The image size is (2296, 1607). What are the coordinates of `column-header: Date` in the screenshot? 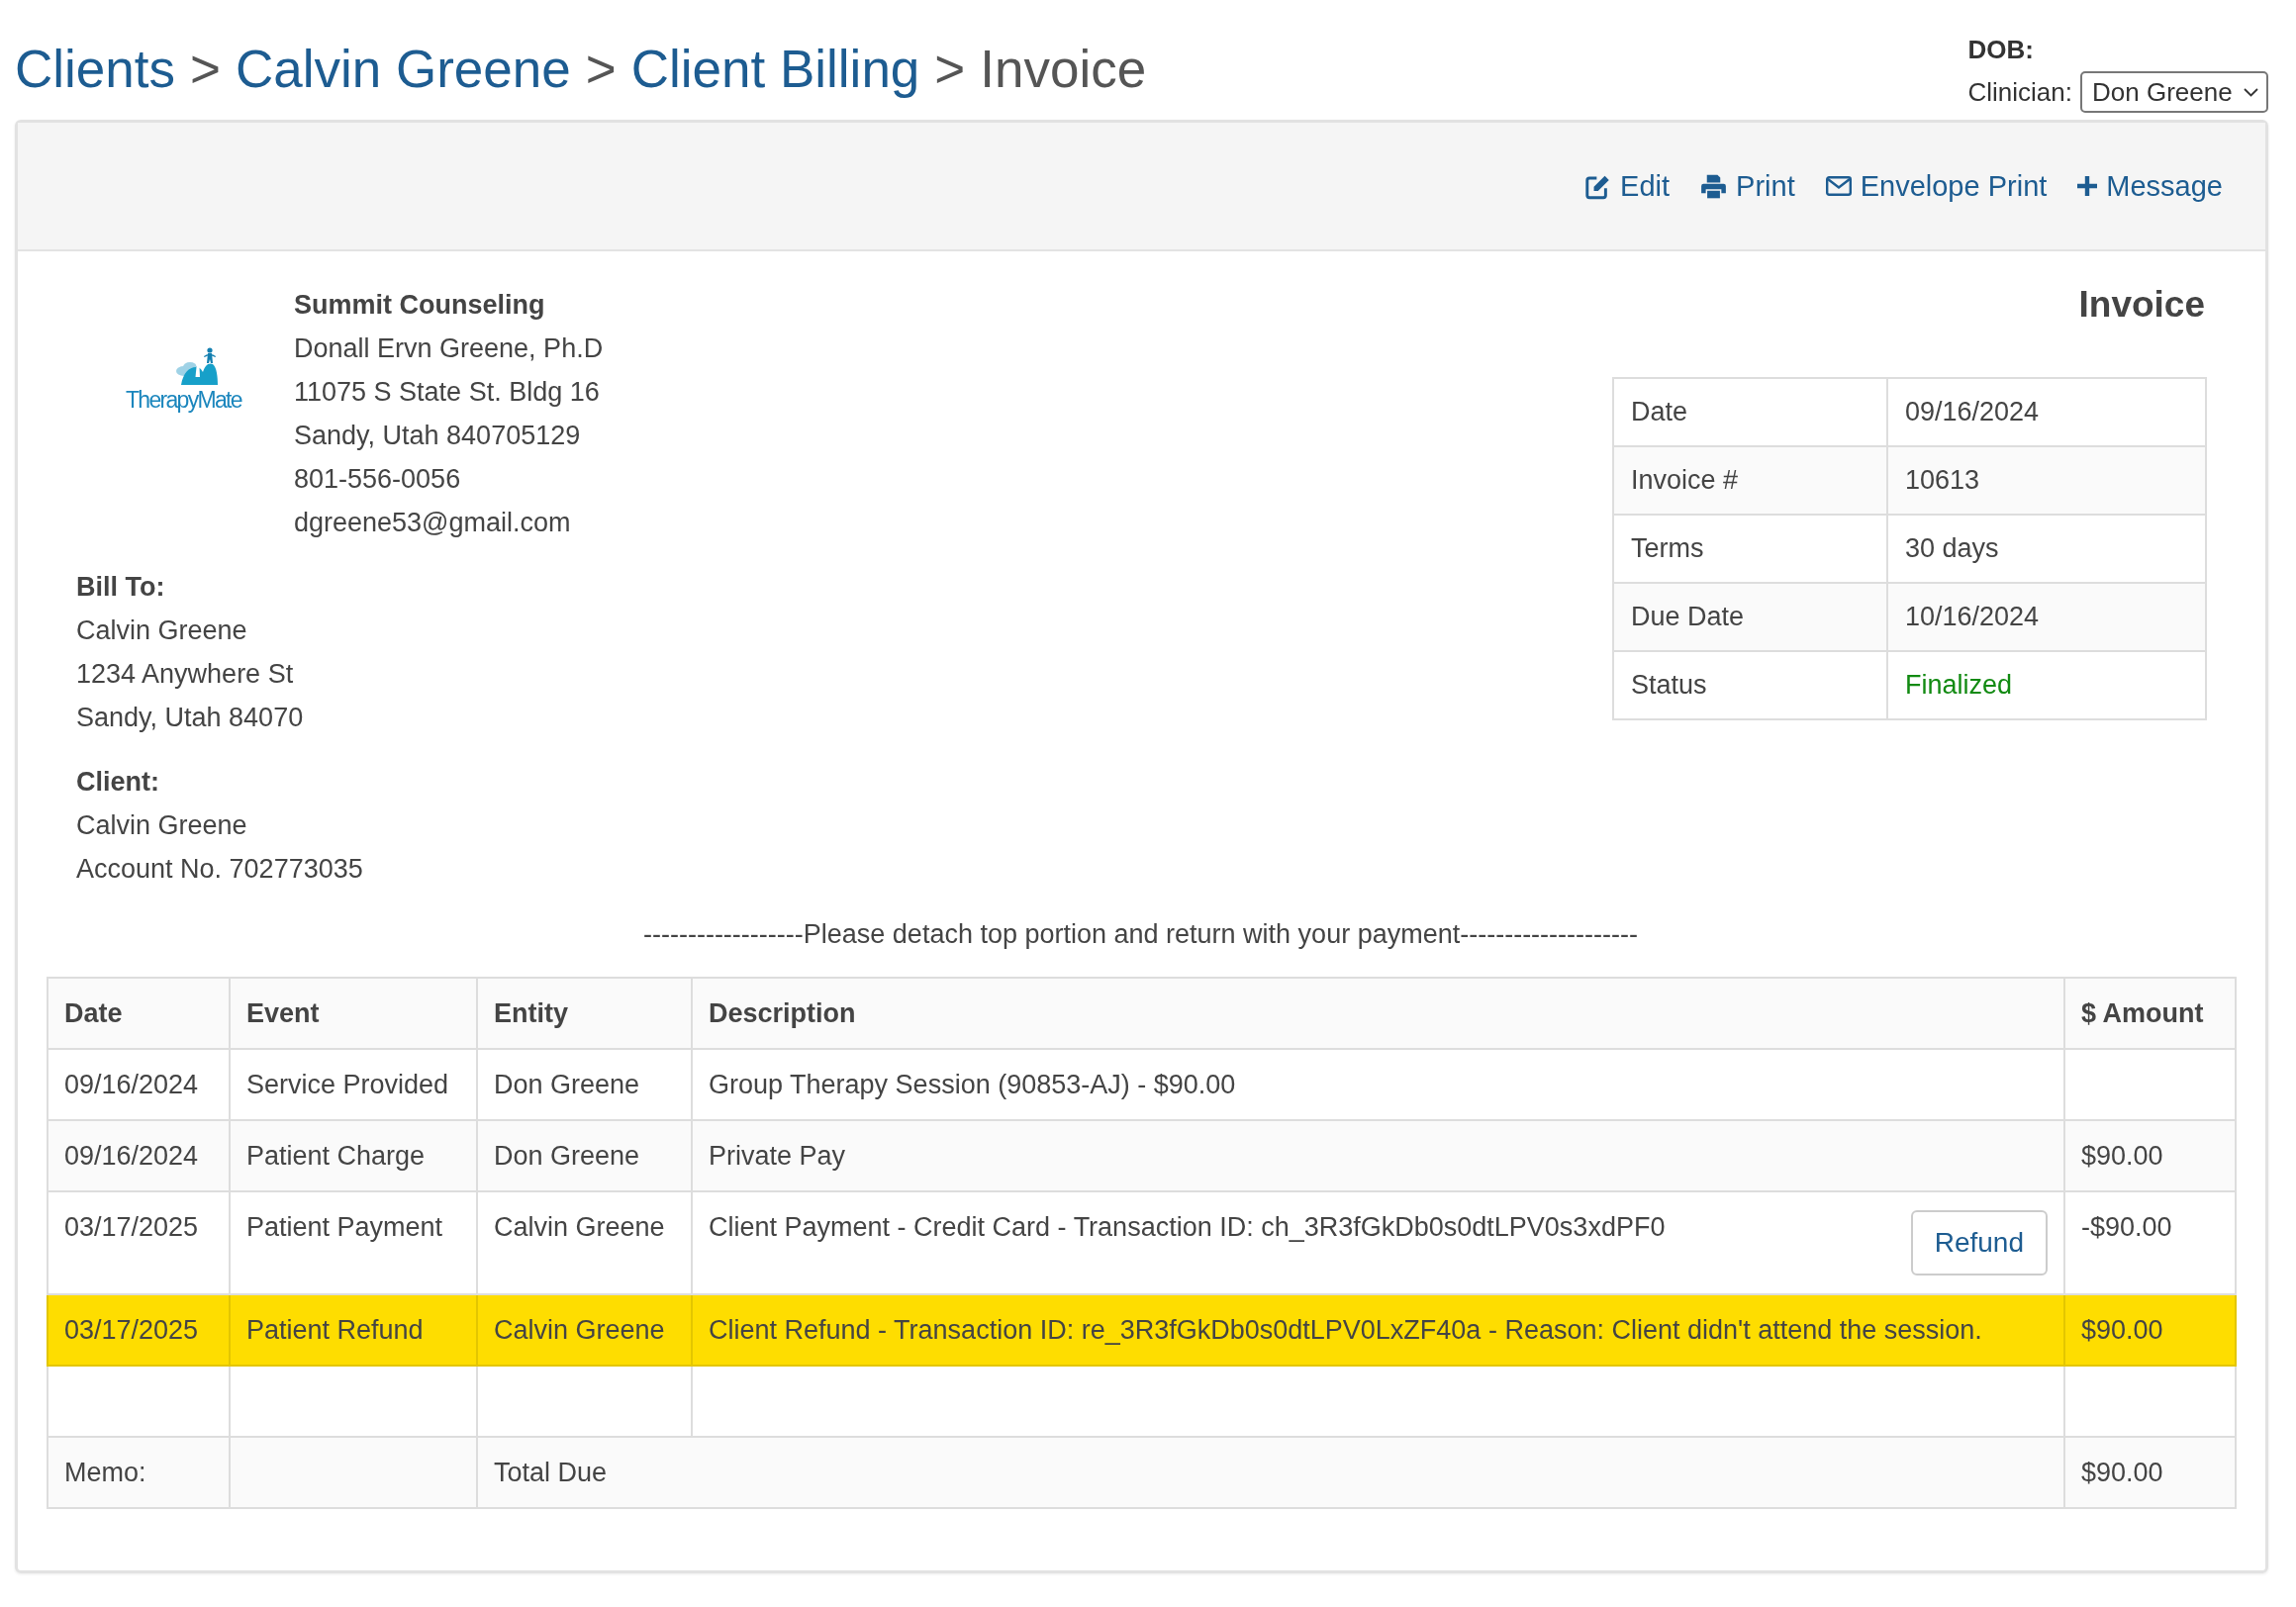 It's located at (139, 1013).